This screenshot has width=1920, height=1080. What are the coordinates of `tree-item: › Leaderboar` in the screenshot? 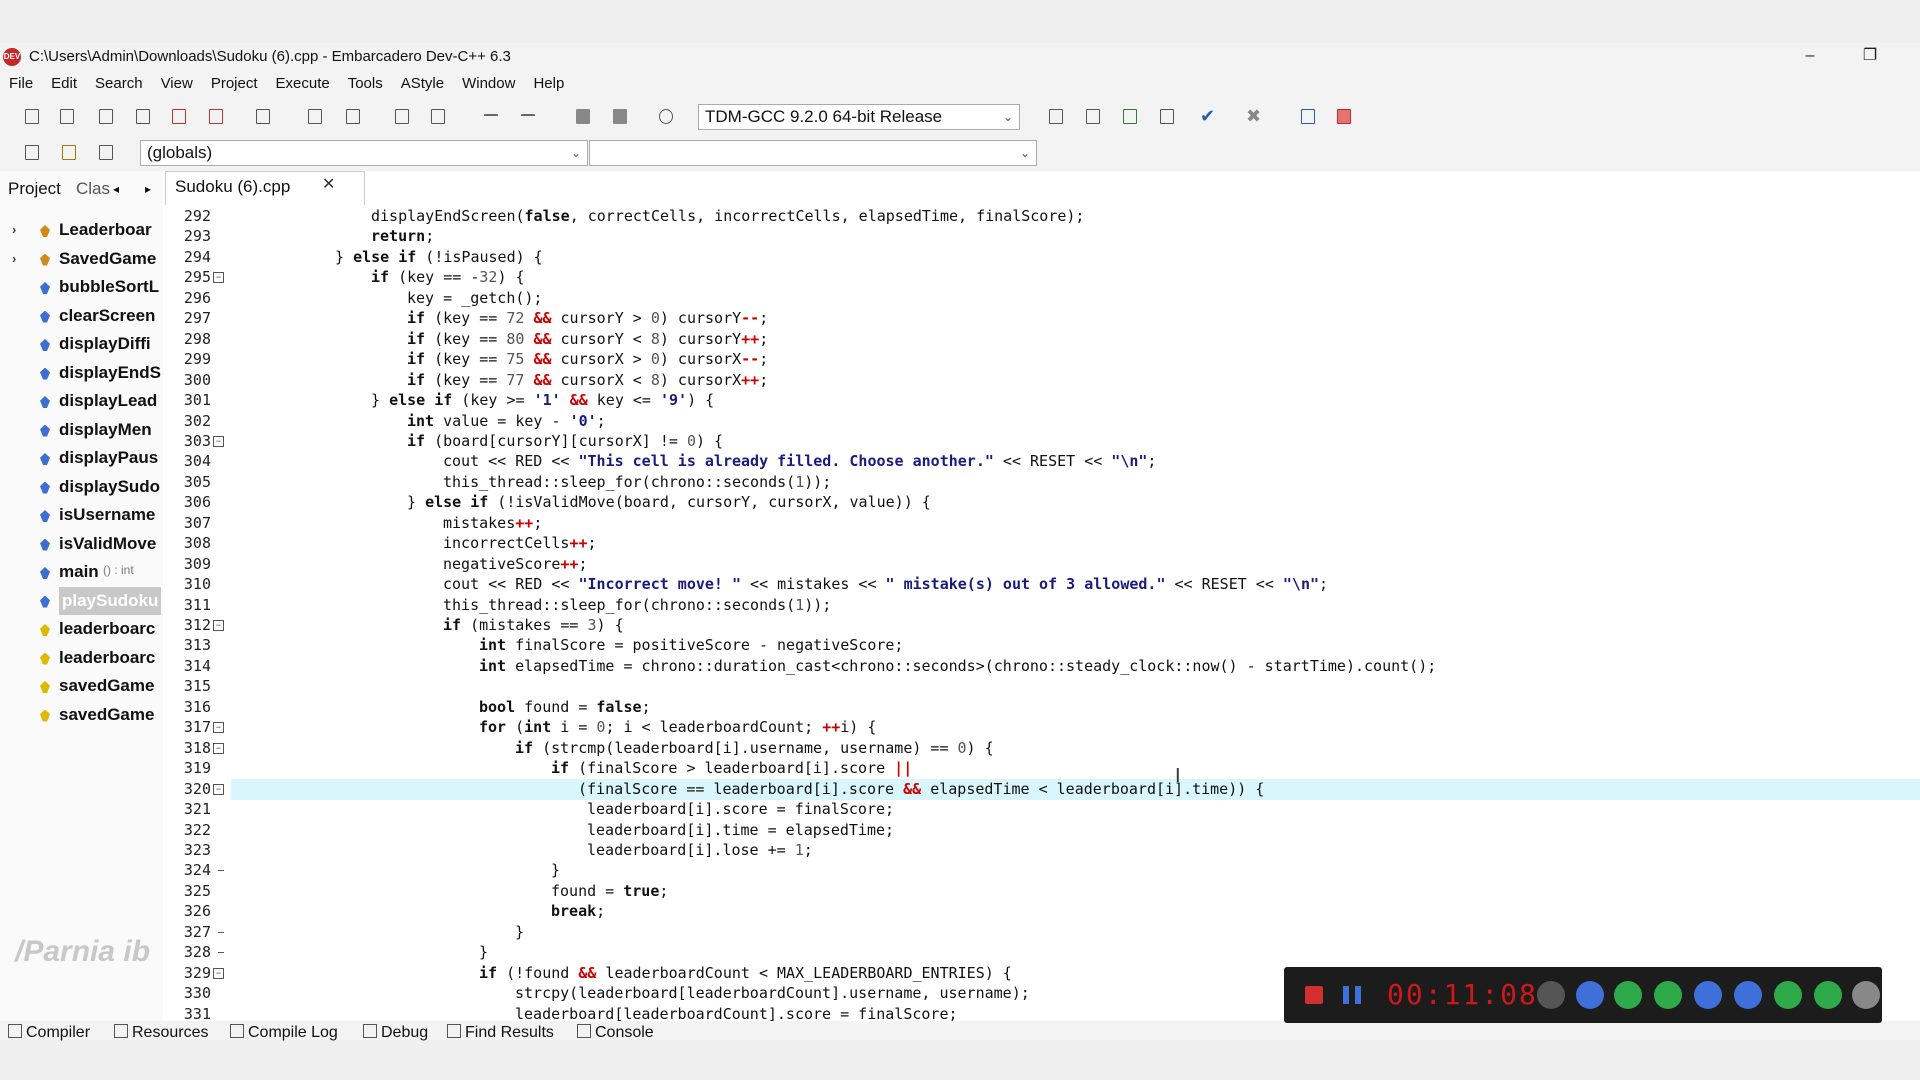 It's located at (81, 230).